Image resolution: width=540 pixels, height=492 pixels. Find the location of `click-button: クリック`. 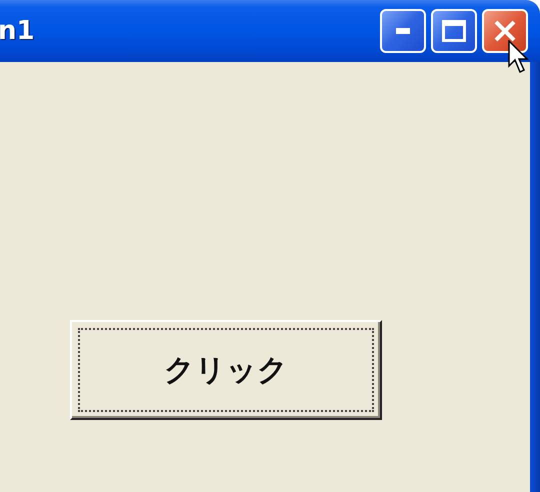

click-button: クリック is located at coordinates (226, 370).